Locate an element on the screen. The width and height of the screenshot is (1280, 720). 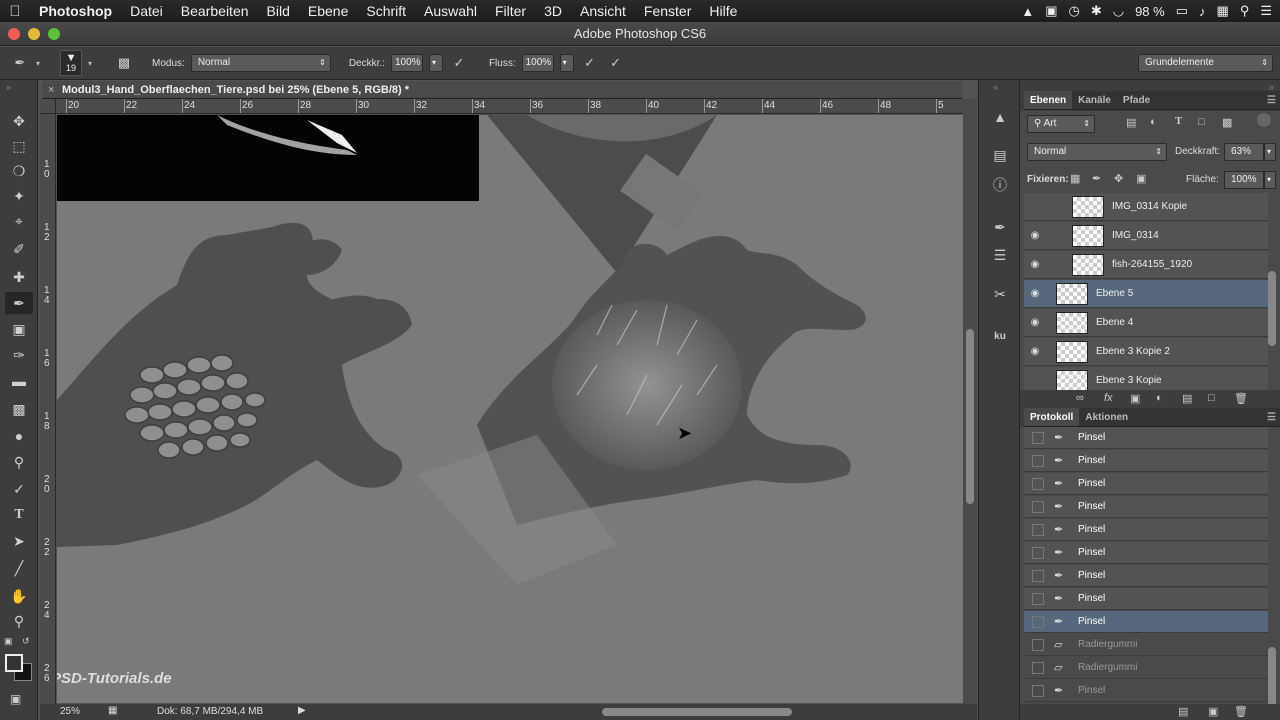
volume-icon: ♪ is located at coordinates (1202, 11).